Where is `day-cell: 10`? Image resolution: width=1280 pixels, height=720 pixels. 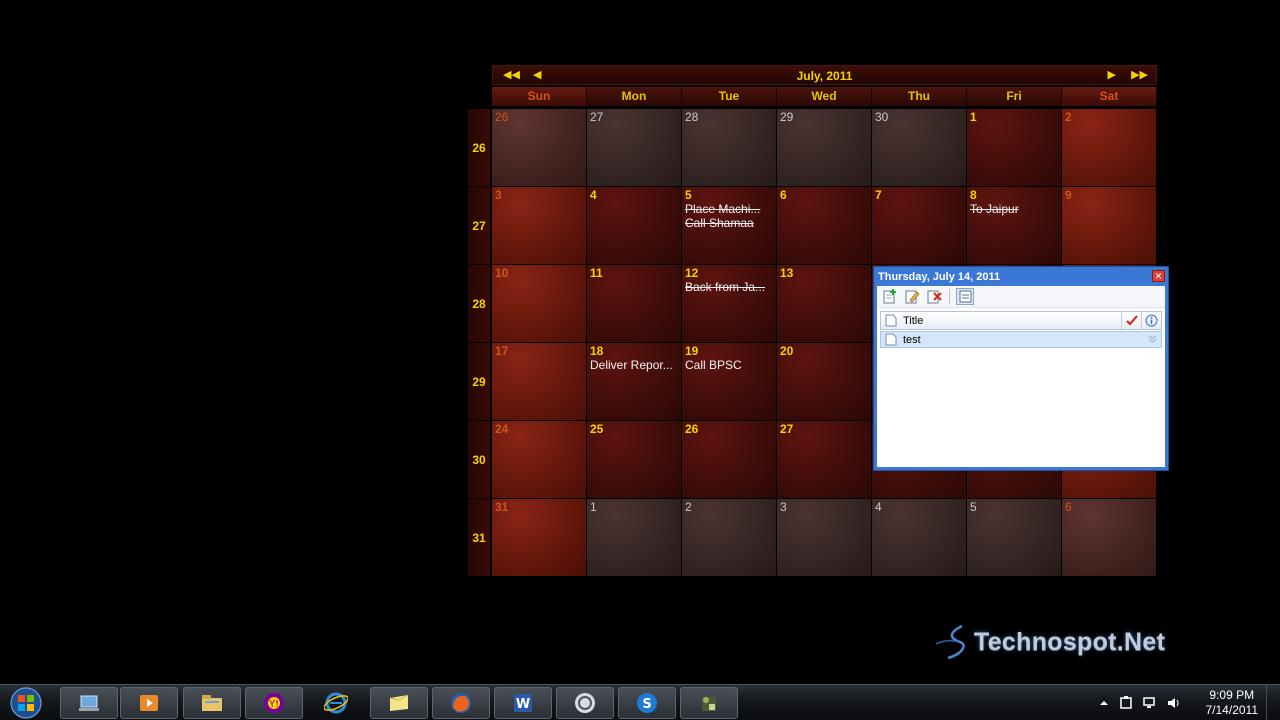 day-cell: 10 is located at coordinates (539, 303).